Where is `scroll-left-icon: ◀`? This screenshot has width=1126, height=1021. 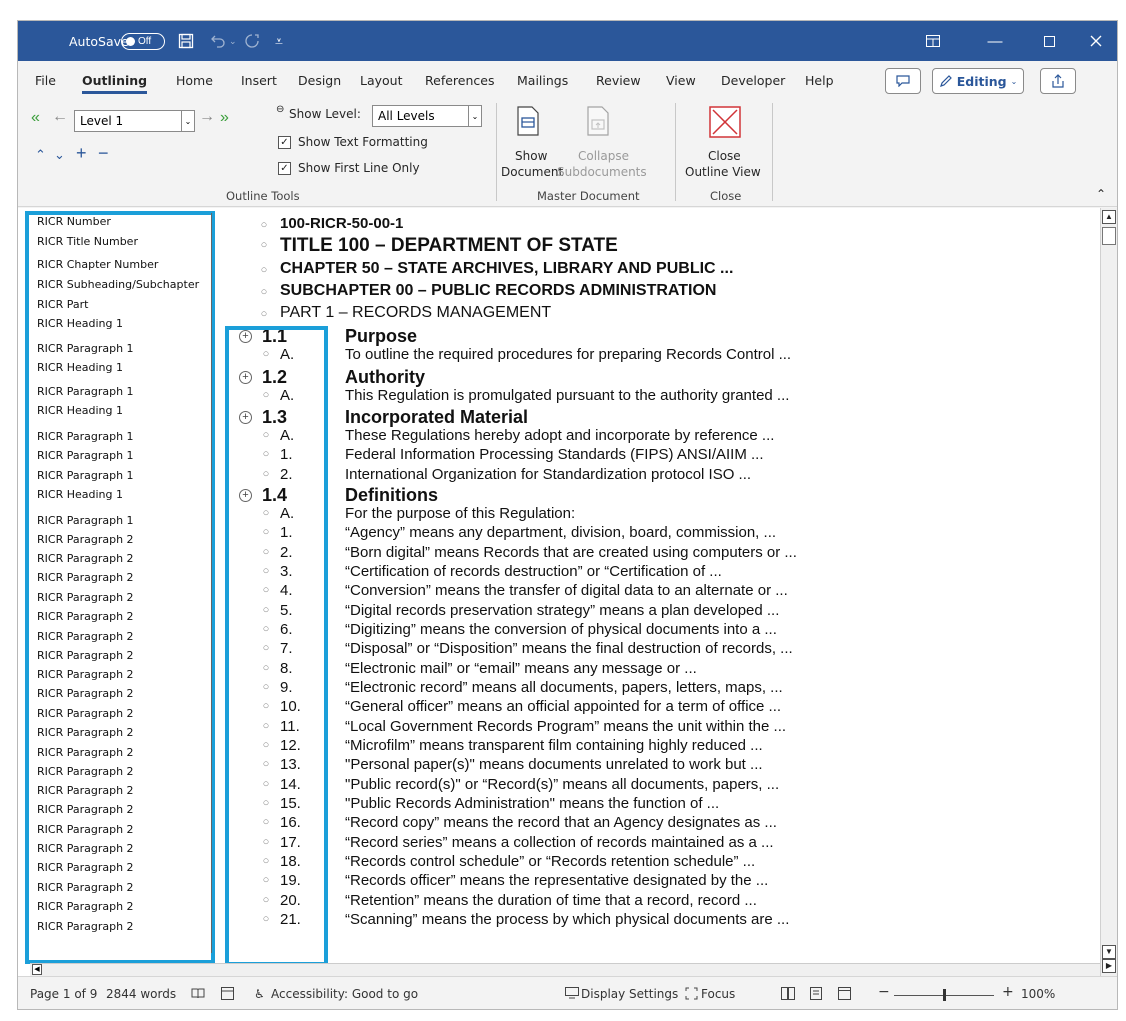
scroll-left-icon: ◀ is located at coordinates (37, 969).